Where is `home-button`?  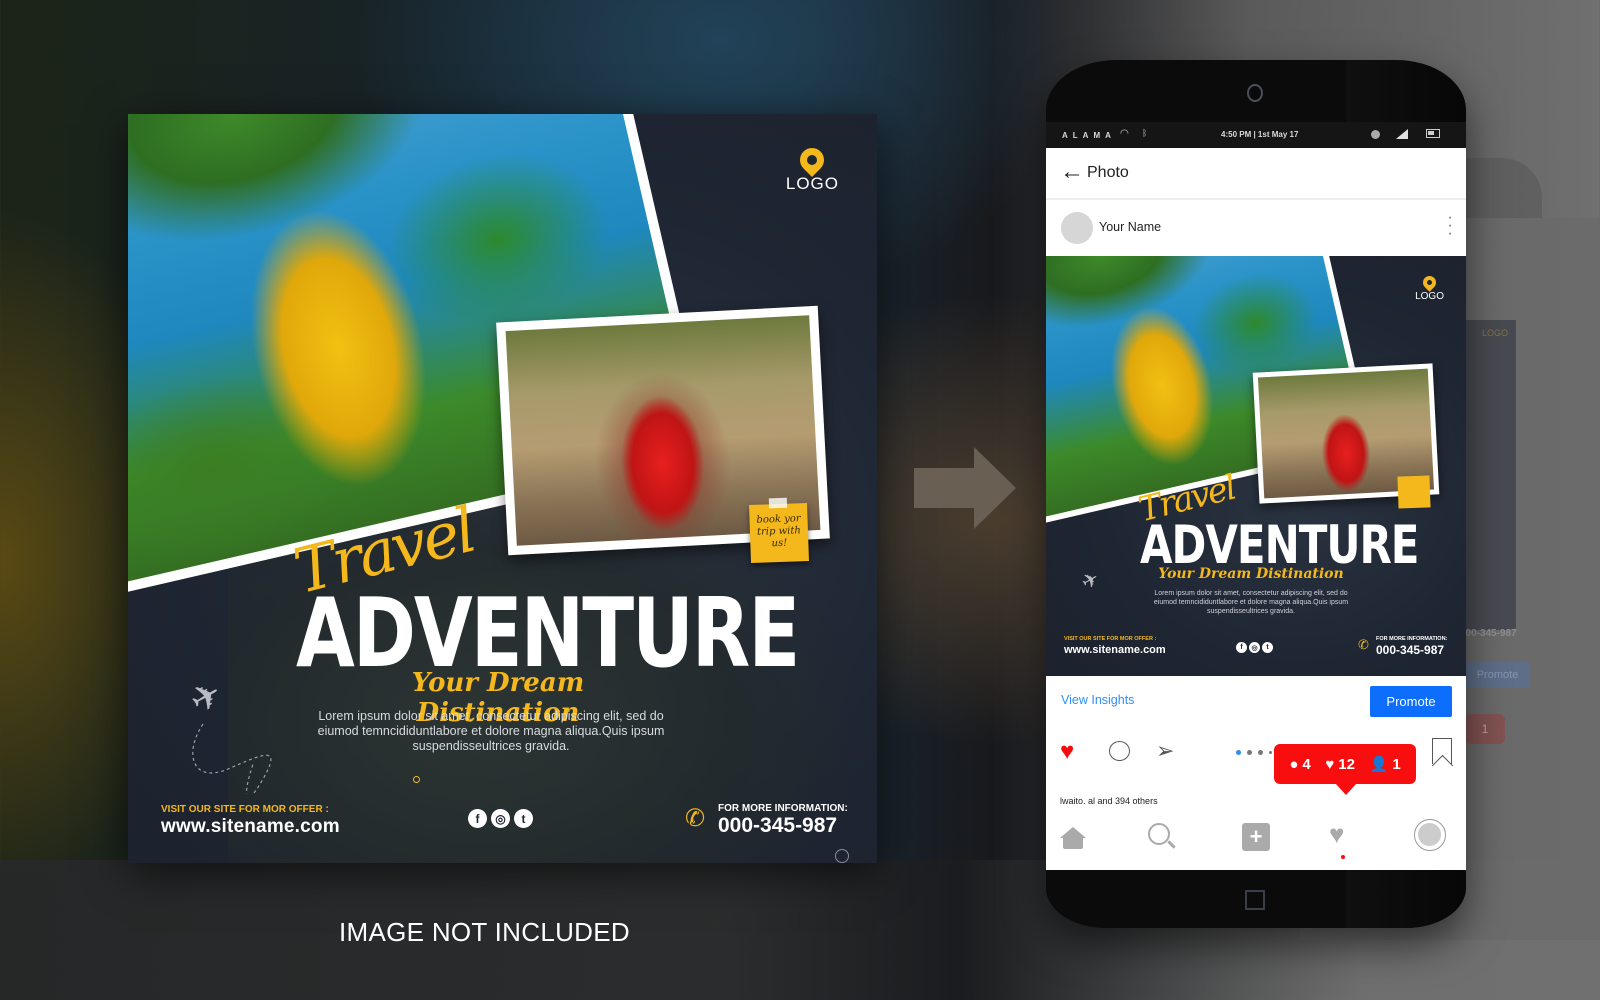 home-button is located at coordinates (1255, 900).